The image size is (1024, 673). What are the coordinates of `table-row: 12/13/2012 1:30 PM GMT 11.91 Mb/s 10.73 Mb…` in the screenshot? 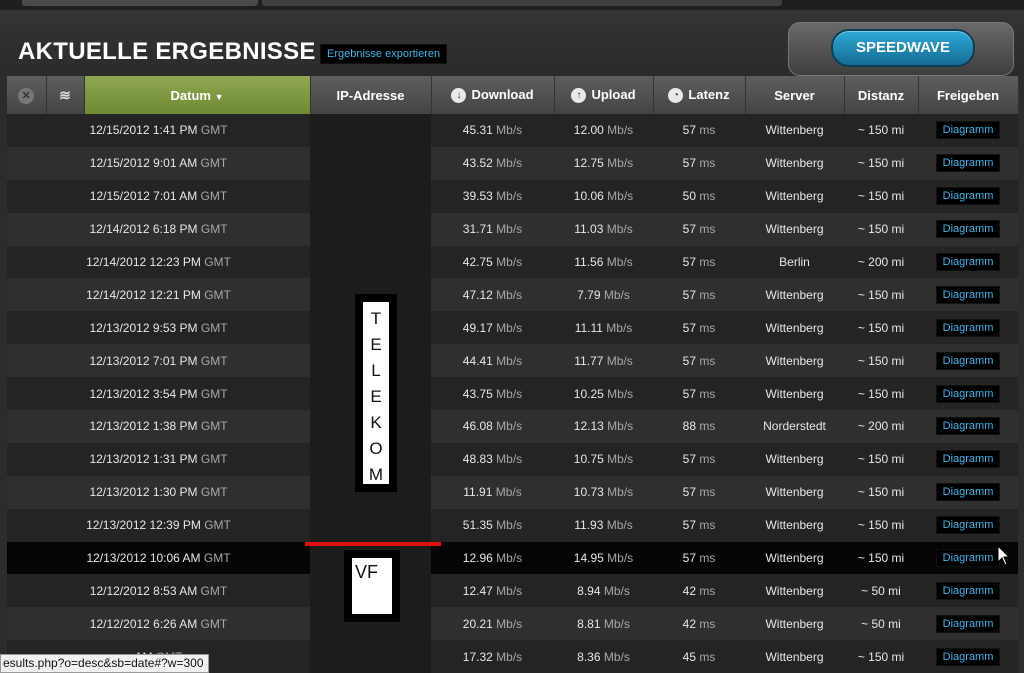 It's located at (512, 492).